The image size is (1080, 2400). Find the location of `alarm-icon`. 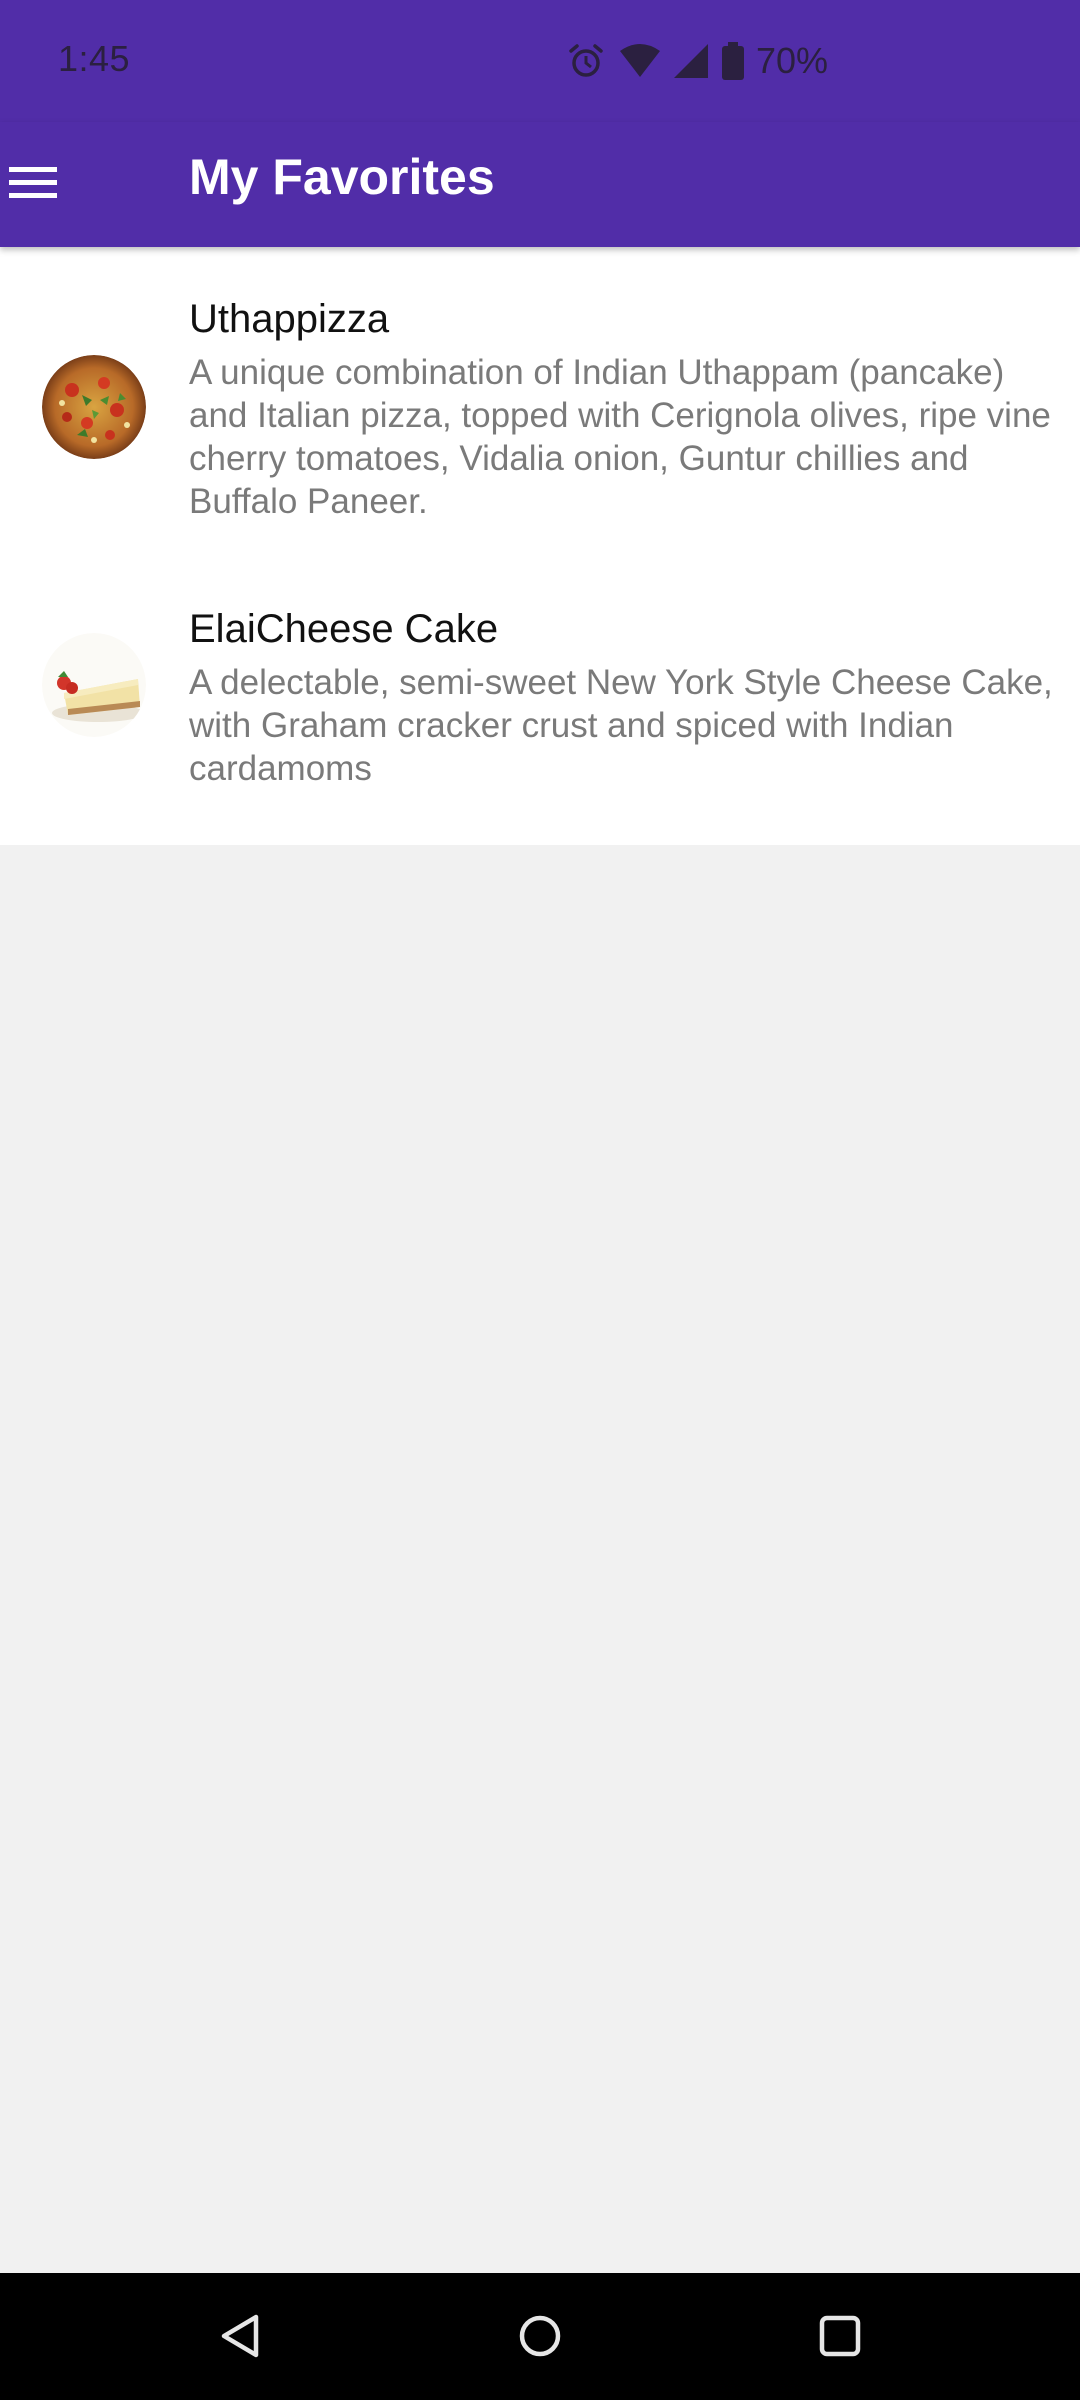

alarm-icon is located at coordinates (586, 61).